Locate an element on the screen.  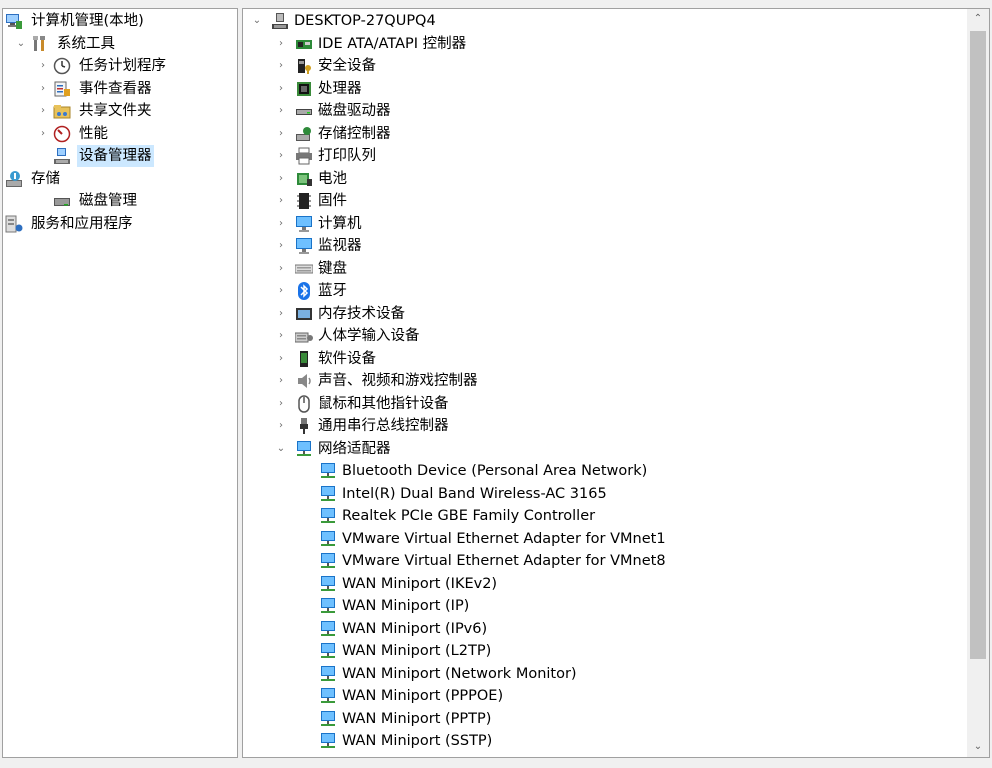
right_tree-item: › IDE ATA/ATAPI 控制器 is located at coordinates (604, 44).